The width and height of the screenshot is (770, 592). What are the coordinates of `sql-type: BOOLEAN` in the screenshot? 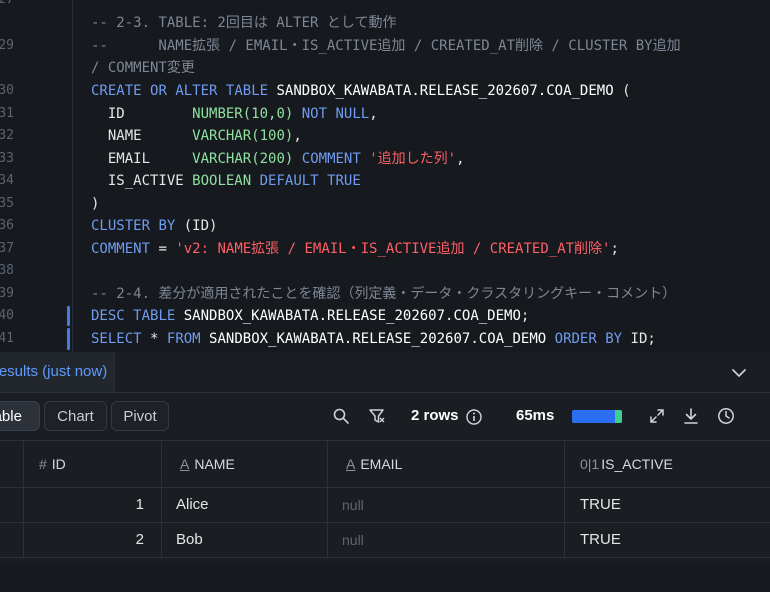 It's located at (222, 181).